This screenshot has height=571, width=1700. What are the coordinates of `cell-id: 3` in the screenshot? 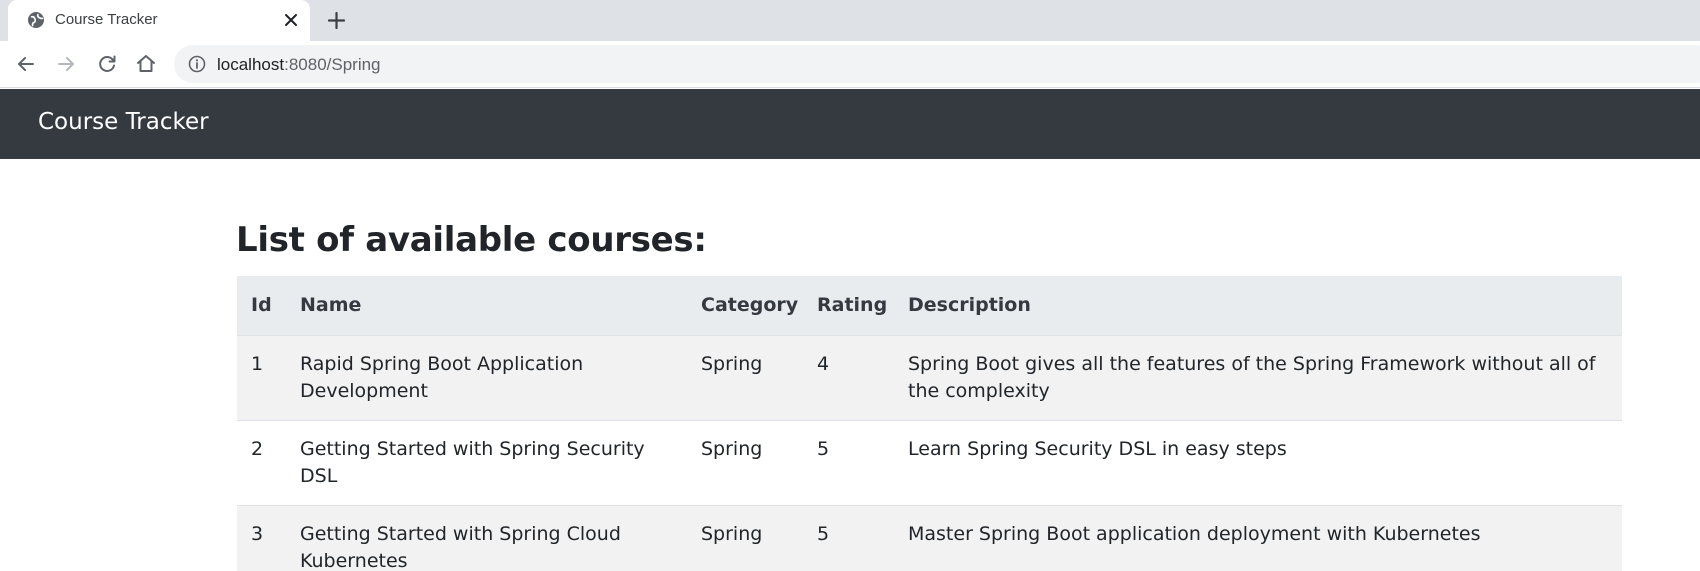 It's located at (257, 533).